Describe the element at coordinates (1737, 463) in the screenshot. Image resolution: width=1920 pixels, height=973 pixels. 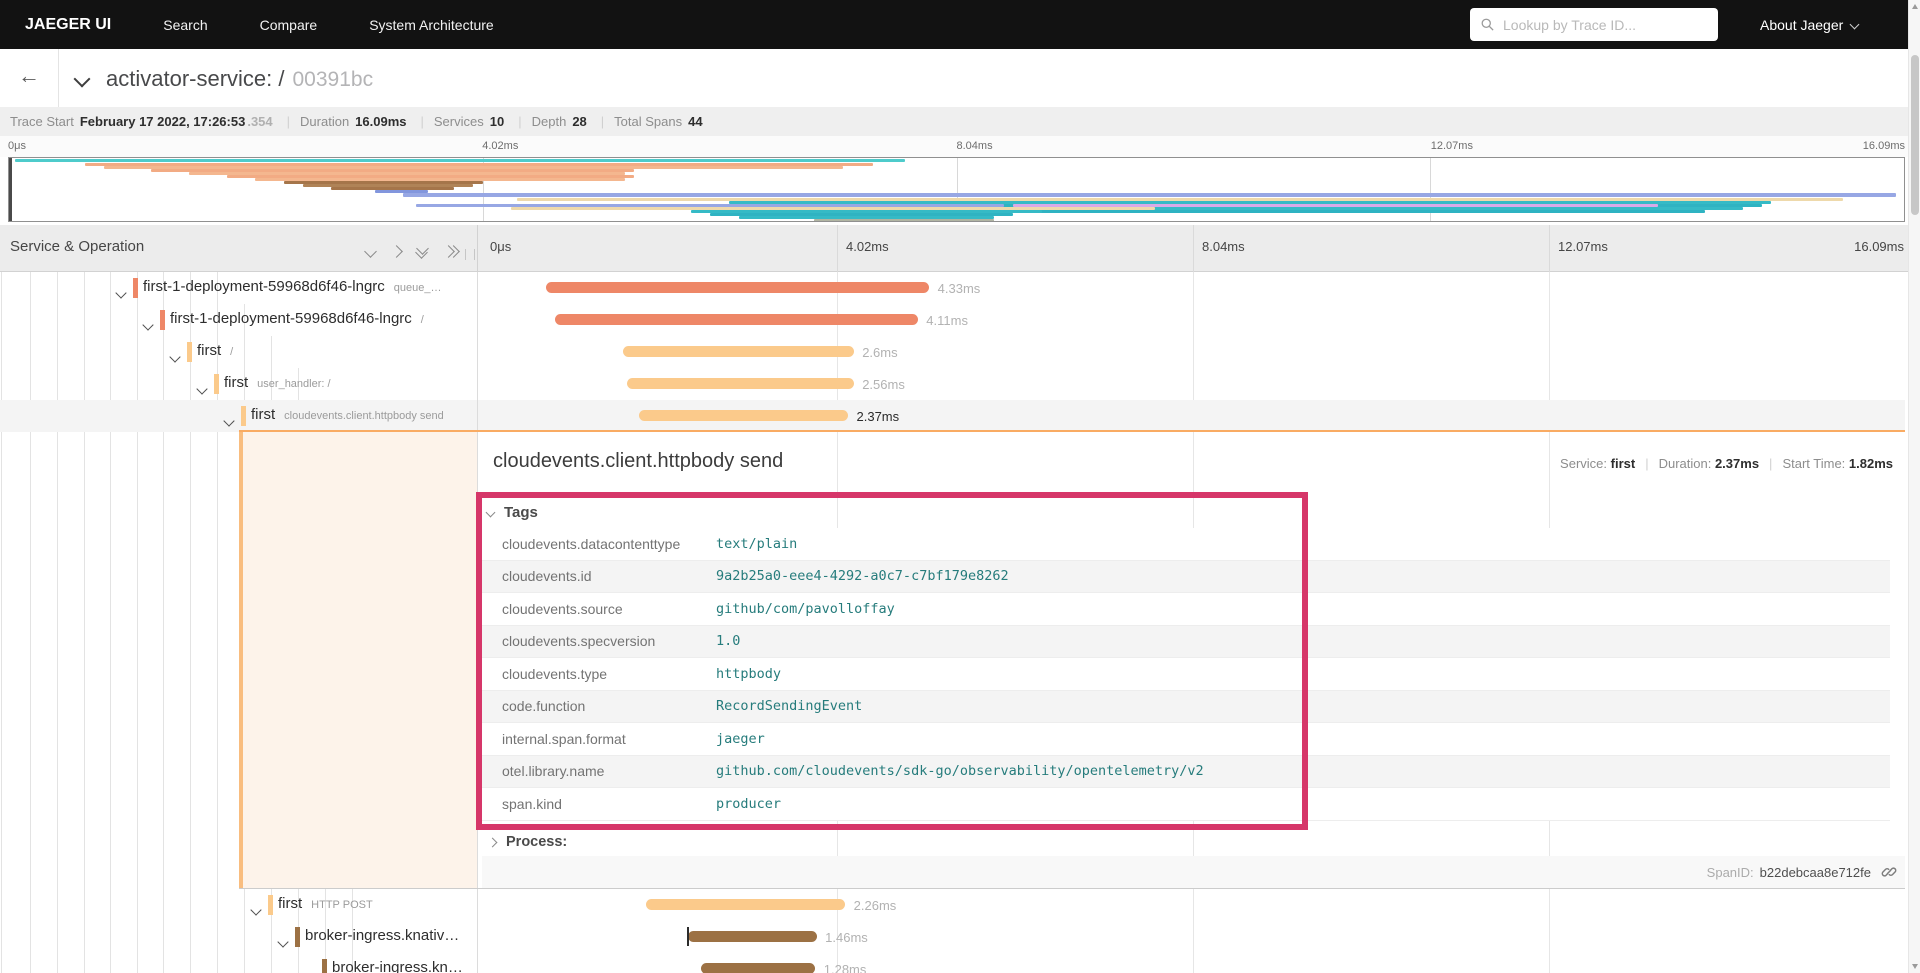
I see `detail-meta-value: 2.37ms` at that location.